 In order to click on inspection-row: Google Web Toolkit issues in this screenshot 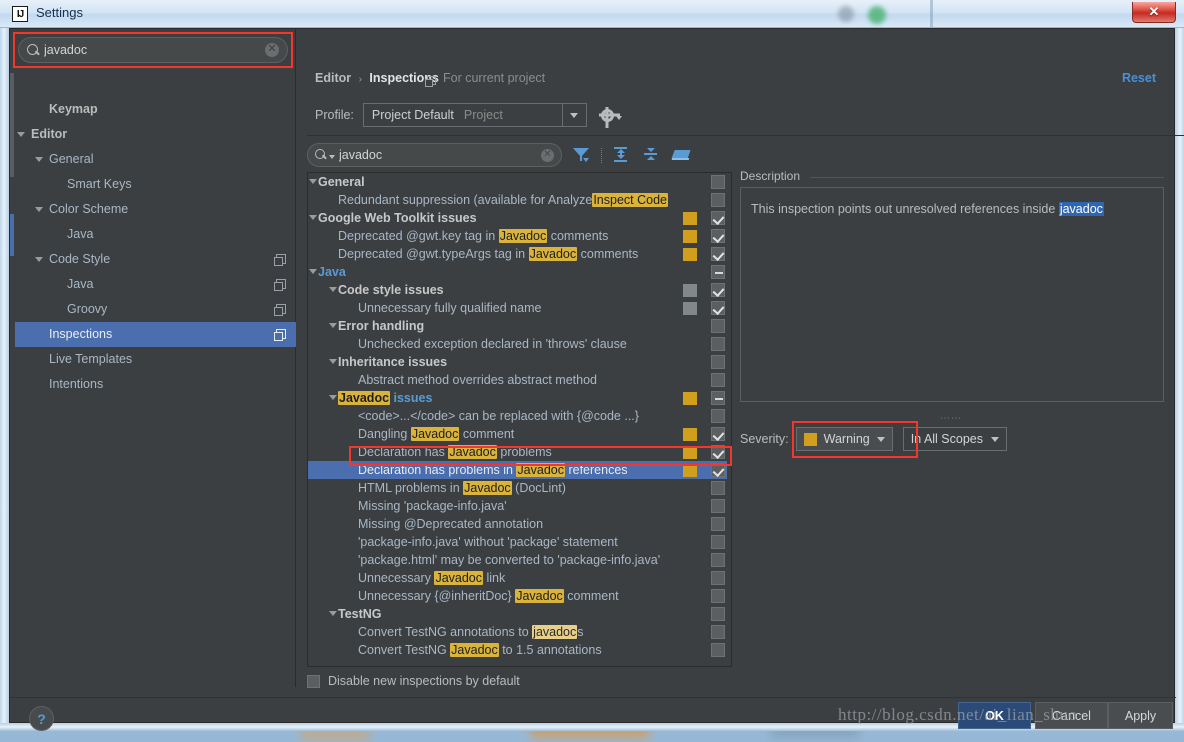, I will do `click(519, 218)`.